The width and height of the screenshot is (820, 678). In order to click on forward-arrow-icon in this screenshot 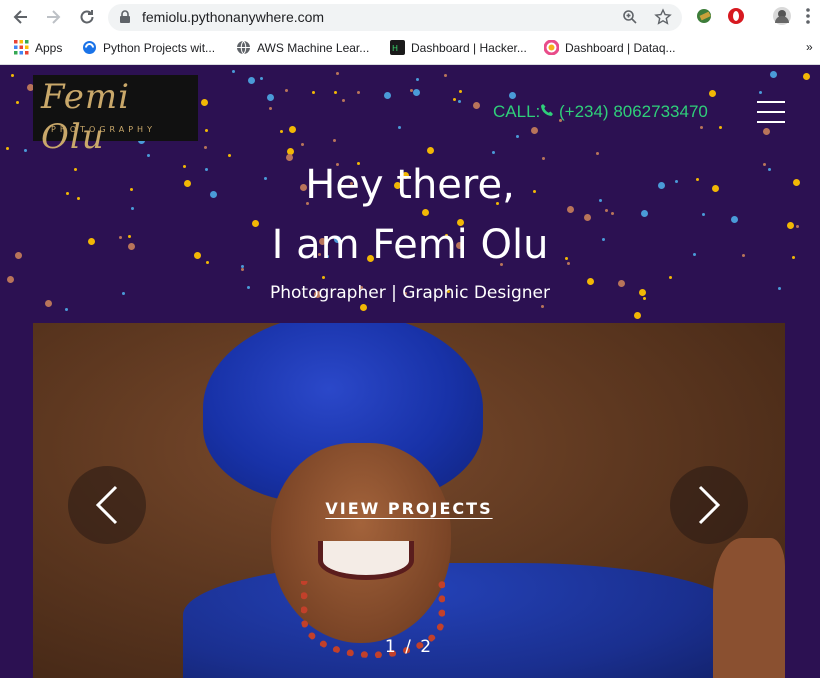, I will do `click(54, 17)`.